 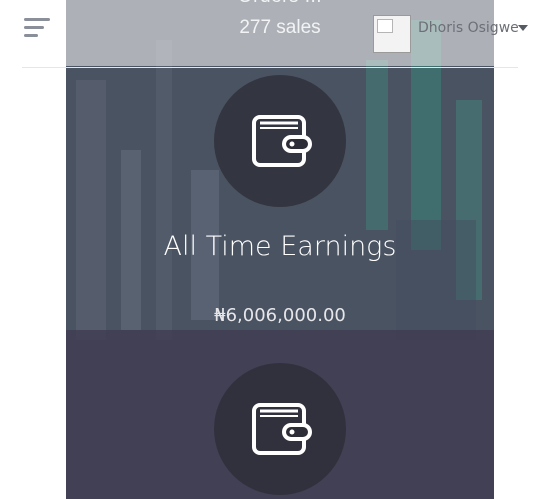 What do you see at coordinates (38, 28) in the screenshot?
I see `hamburger-icon` at bounding box center [38, 28].